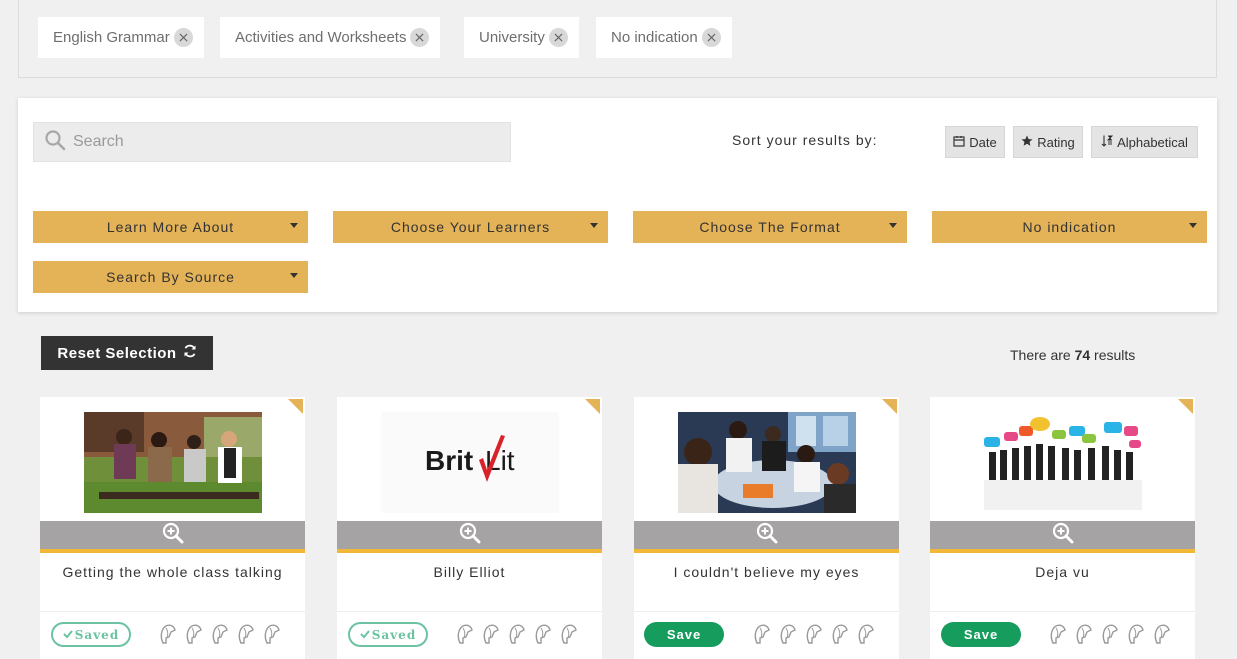 This screenshot has height=659, width=1237. What do you see at coordinates (172, 462) in the screenshot?
I see `students-outdoors-photo` at bounding box center [172, 462].